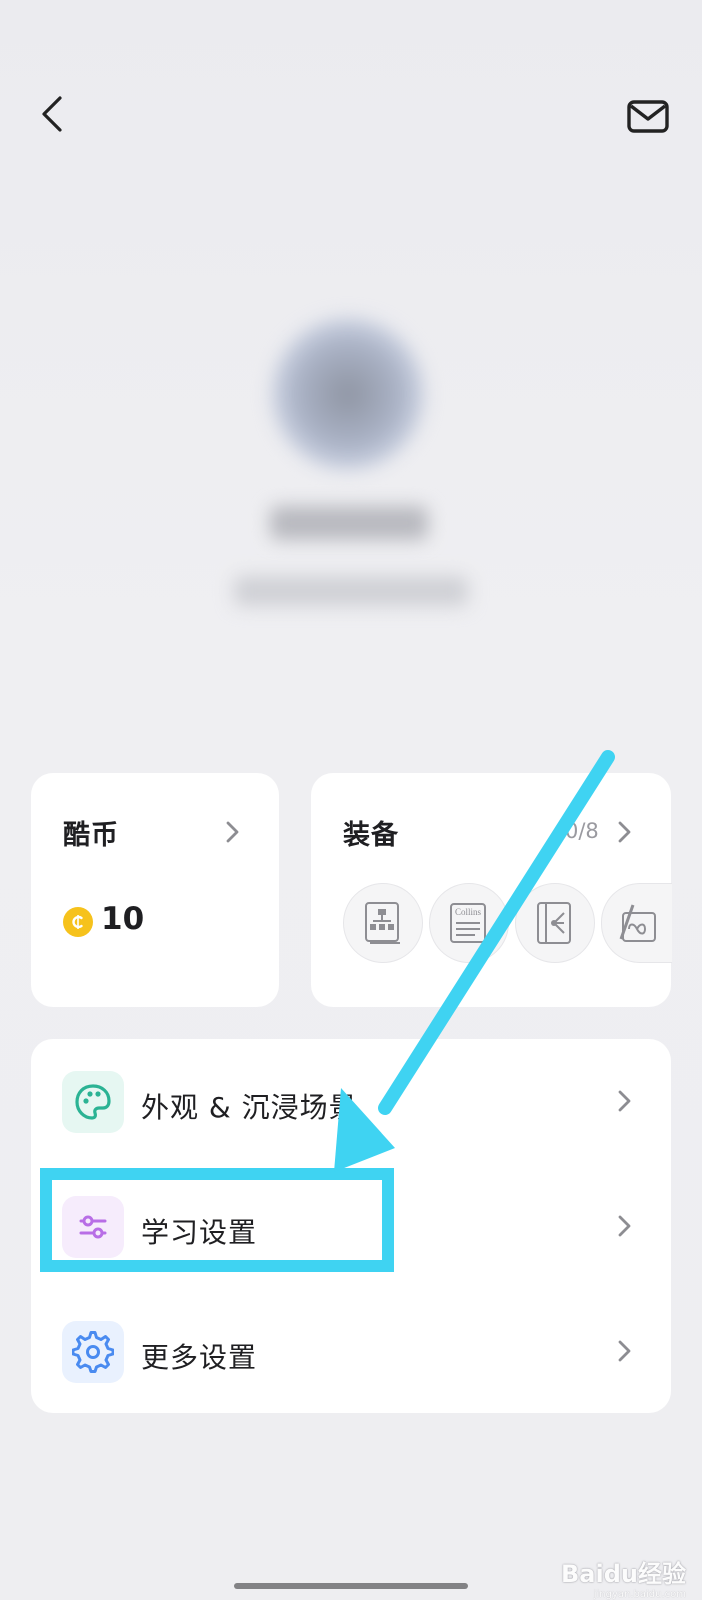 The width and height of the screenshot is (702, 1600). I want to click on watermark: Baidu经验 jingyan.baidu.com, so click(611, 1577).